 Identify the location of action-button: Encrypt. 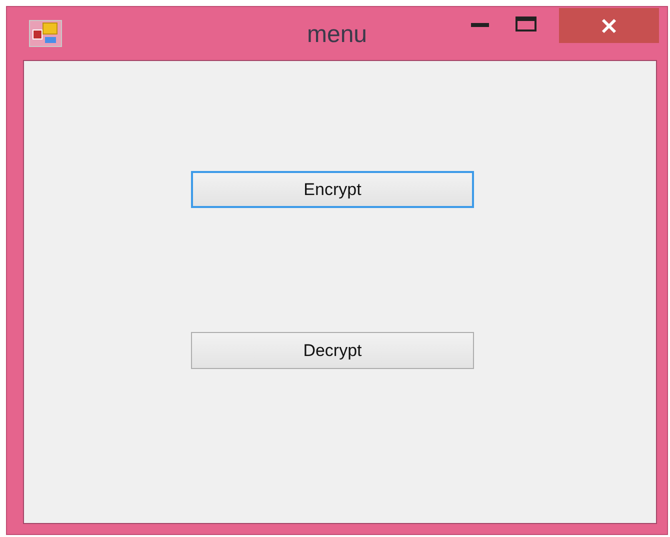
(332, 189).